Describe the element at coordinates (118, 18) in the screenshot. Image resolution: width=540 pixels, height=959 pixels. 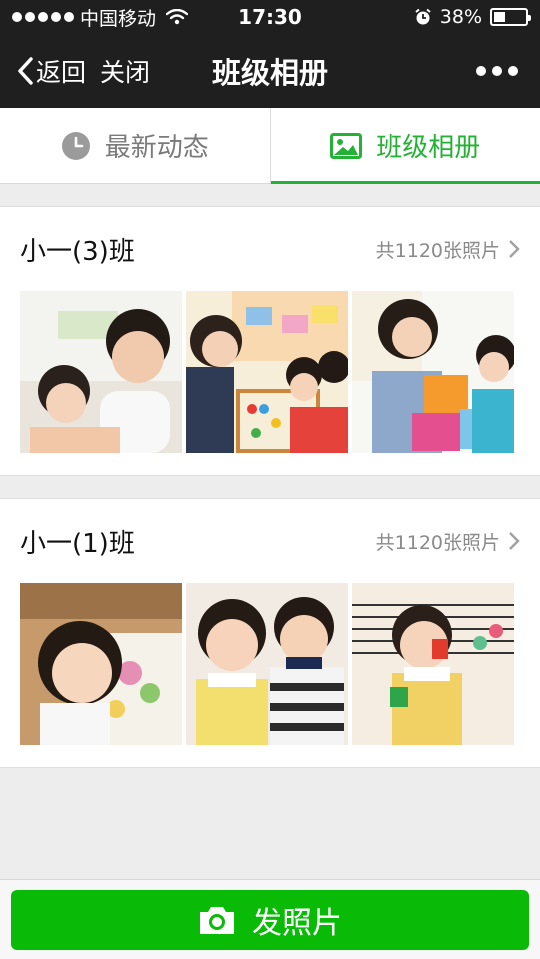
I see `carrier-name: 中国移动` at that location.